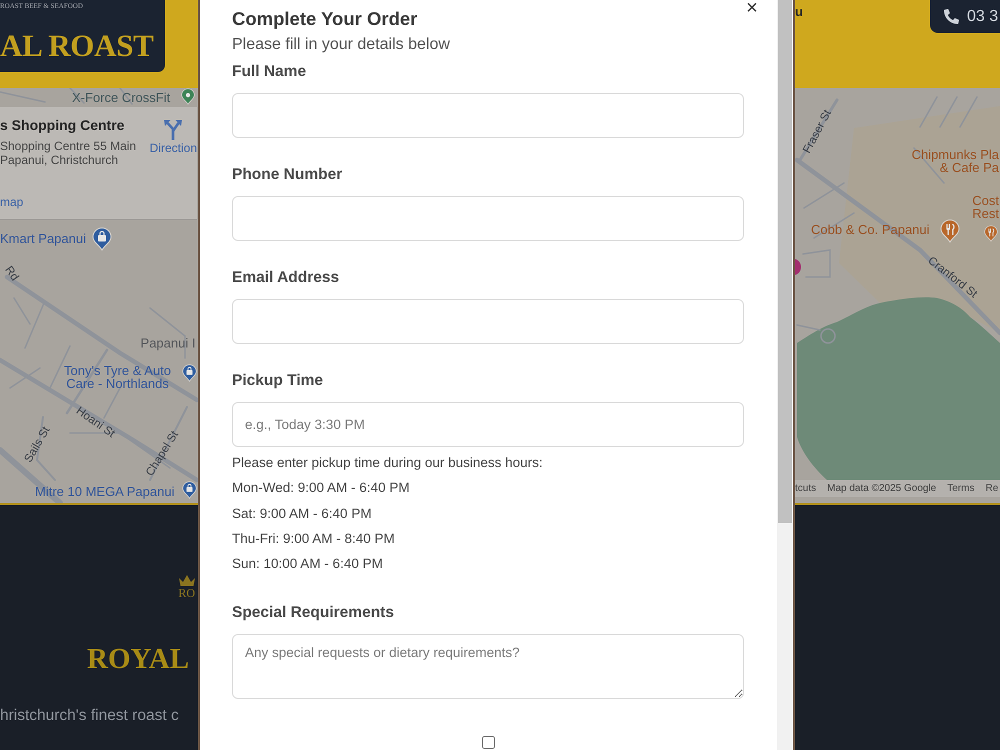  I want to click on input-field: e.g., Today 3:30 PM, so click(488, 424).